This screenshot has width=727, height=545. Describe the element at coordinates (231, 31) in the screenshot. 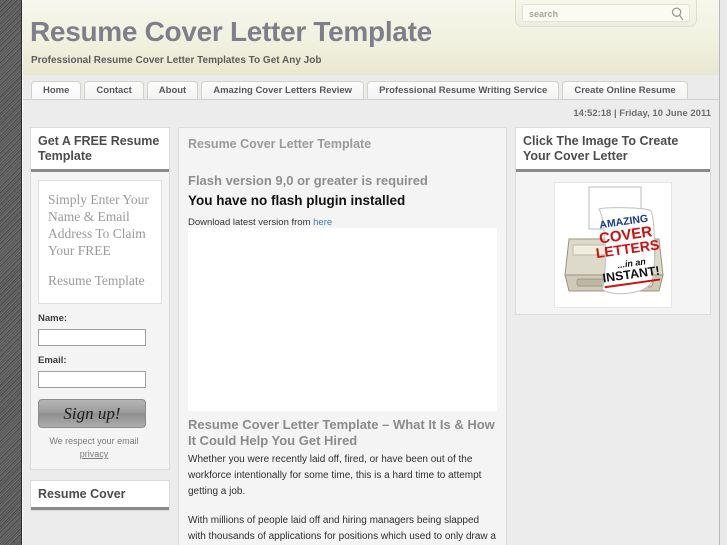

I see `page-title: Resume Cover Letter Template` at that location.